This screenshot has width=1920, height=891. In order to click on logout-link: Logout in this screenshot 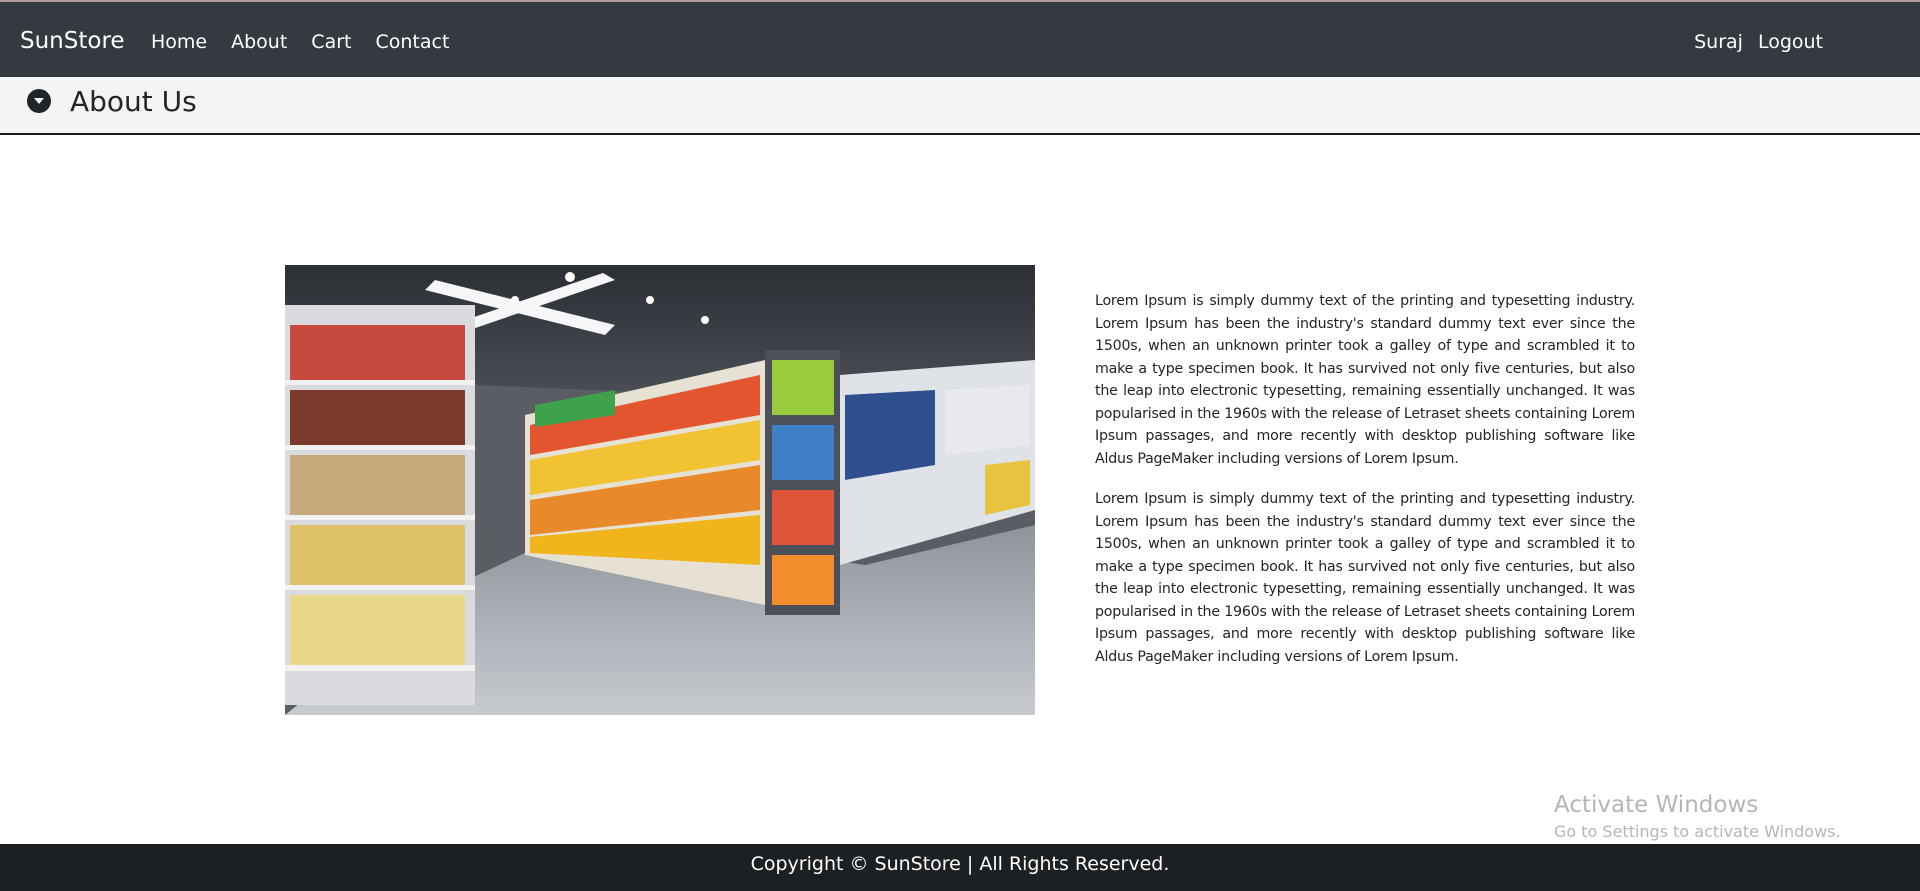, I will do `click(1790, 42)`.